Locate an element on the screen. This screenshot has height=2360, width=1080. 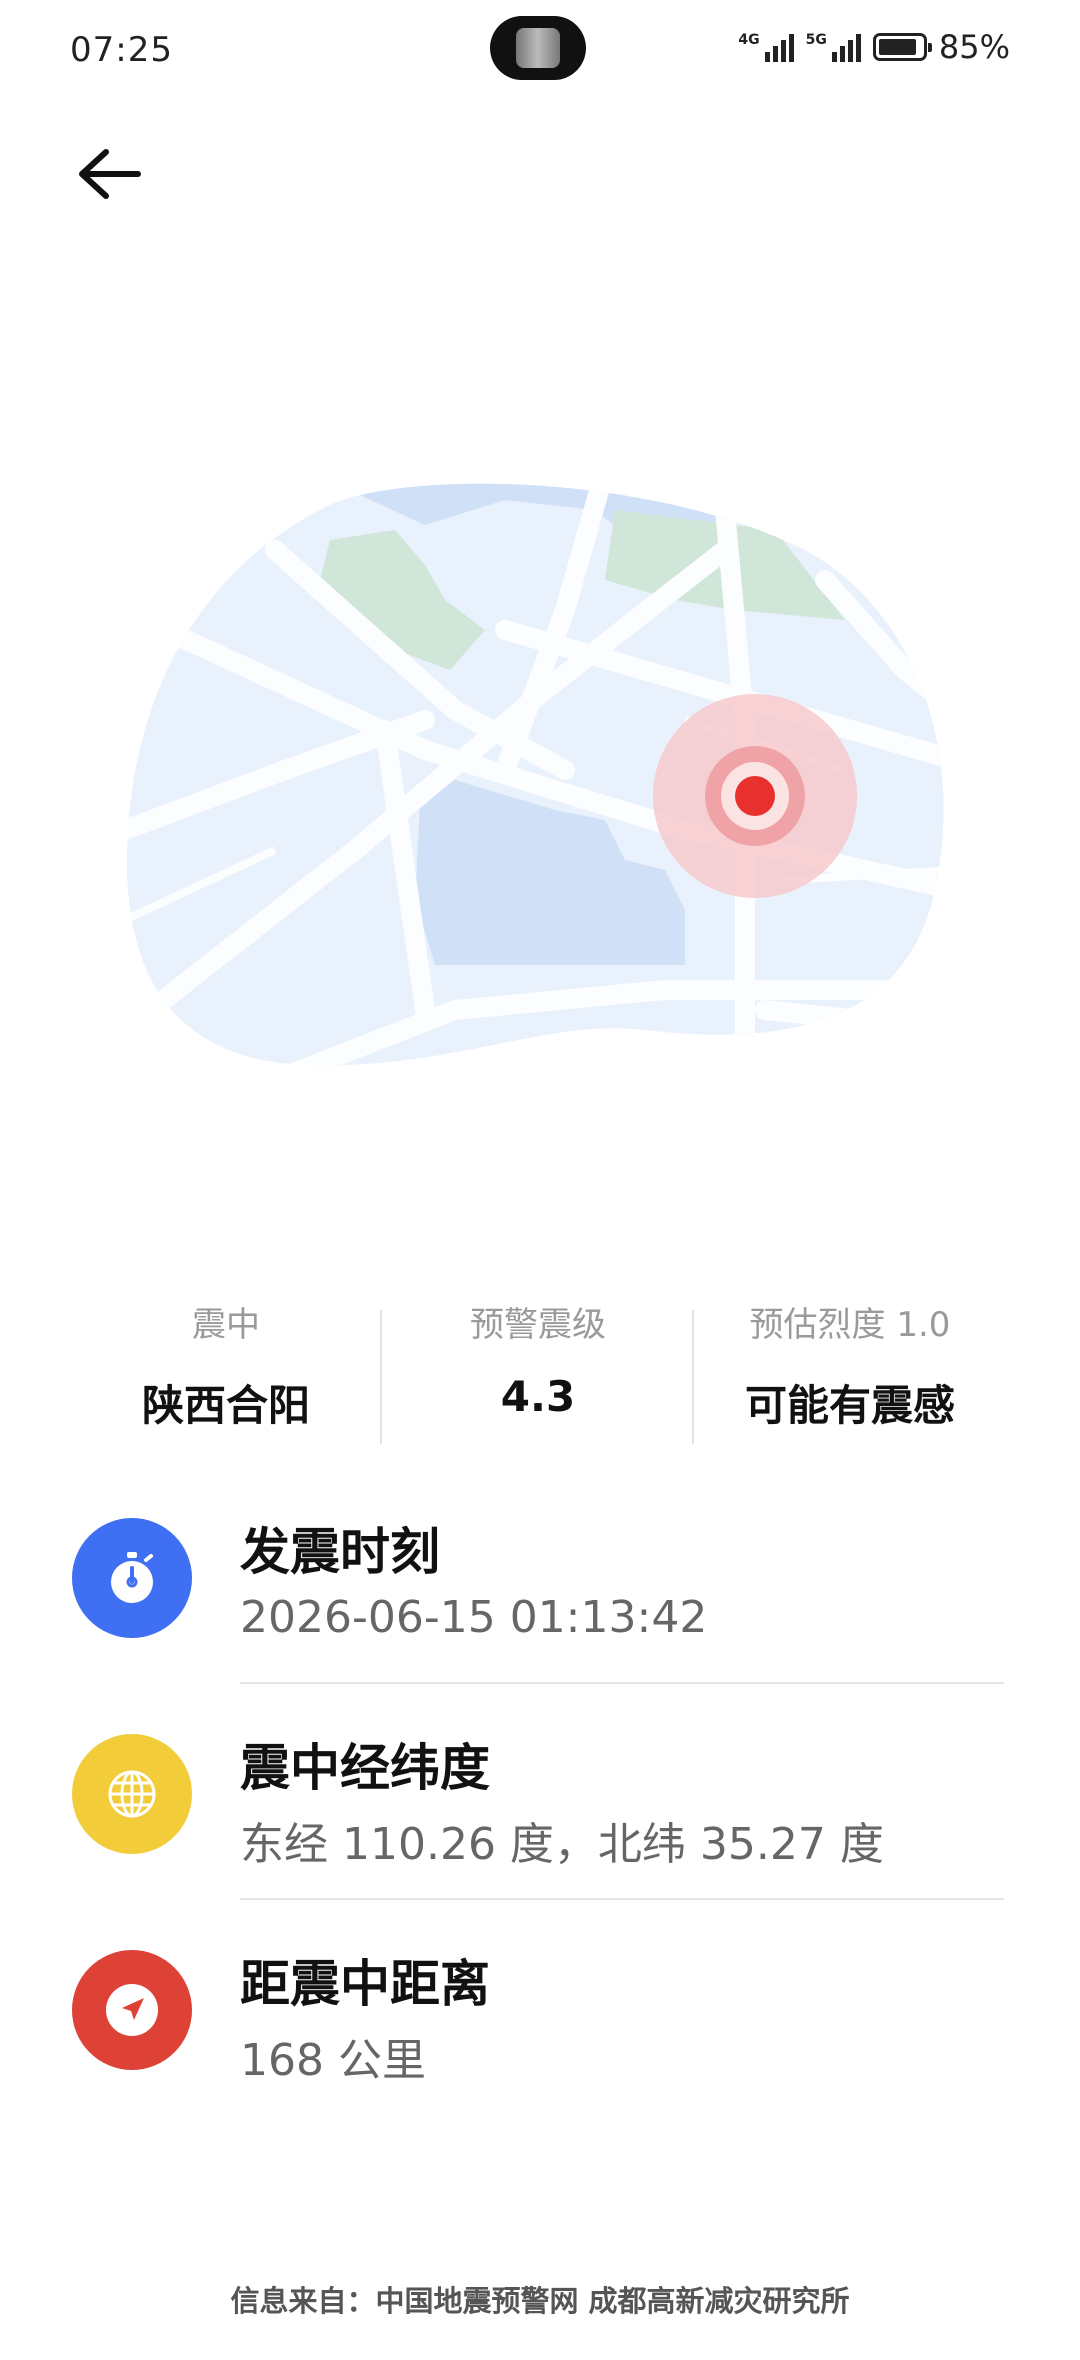
stat-epicenter: 震中 陕西合阳 is located at coordinates (226, 1366).